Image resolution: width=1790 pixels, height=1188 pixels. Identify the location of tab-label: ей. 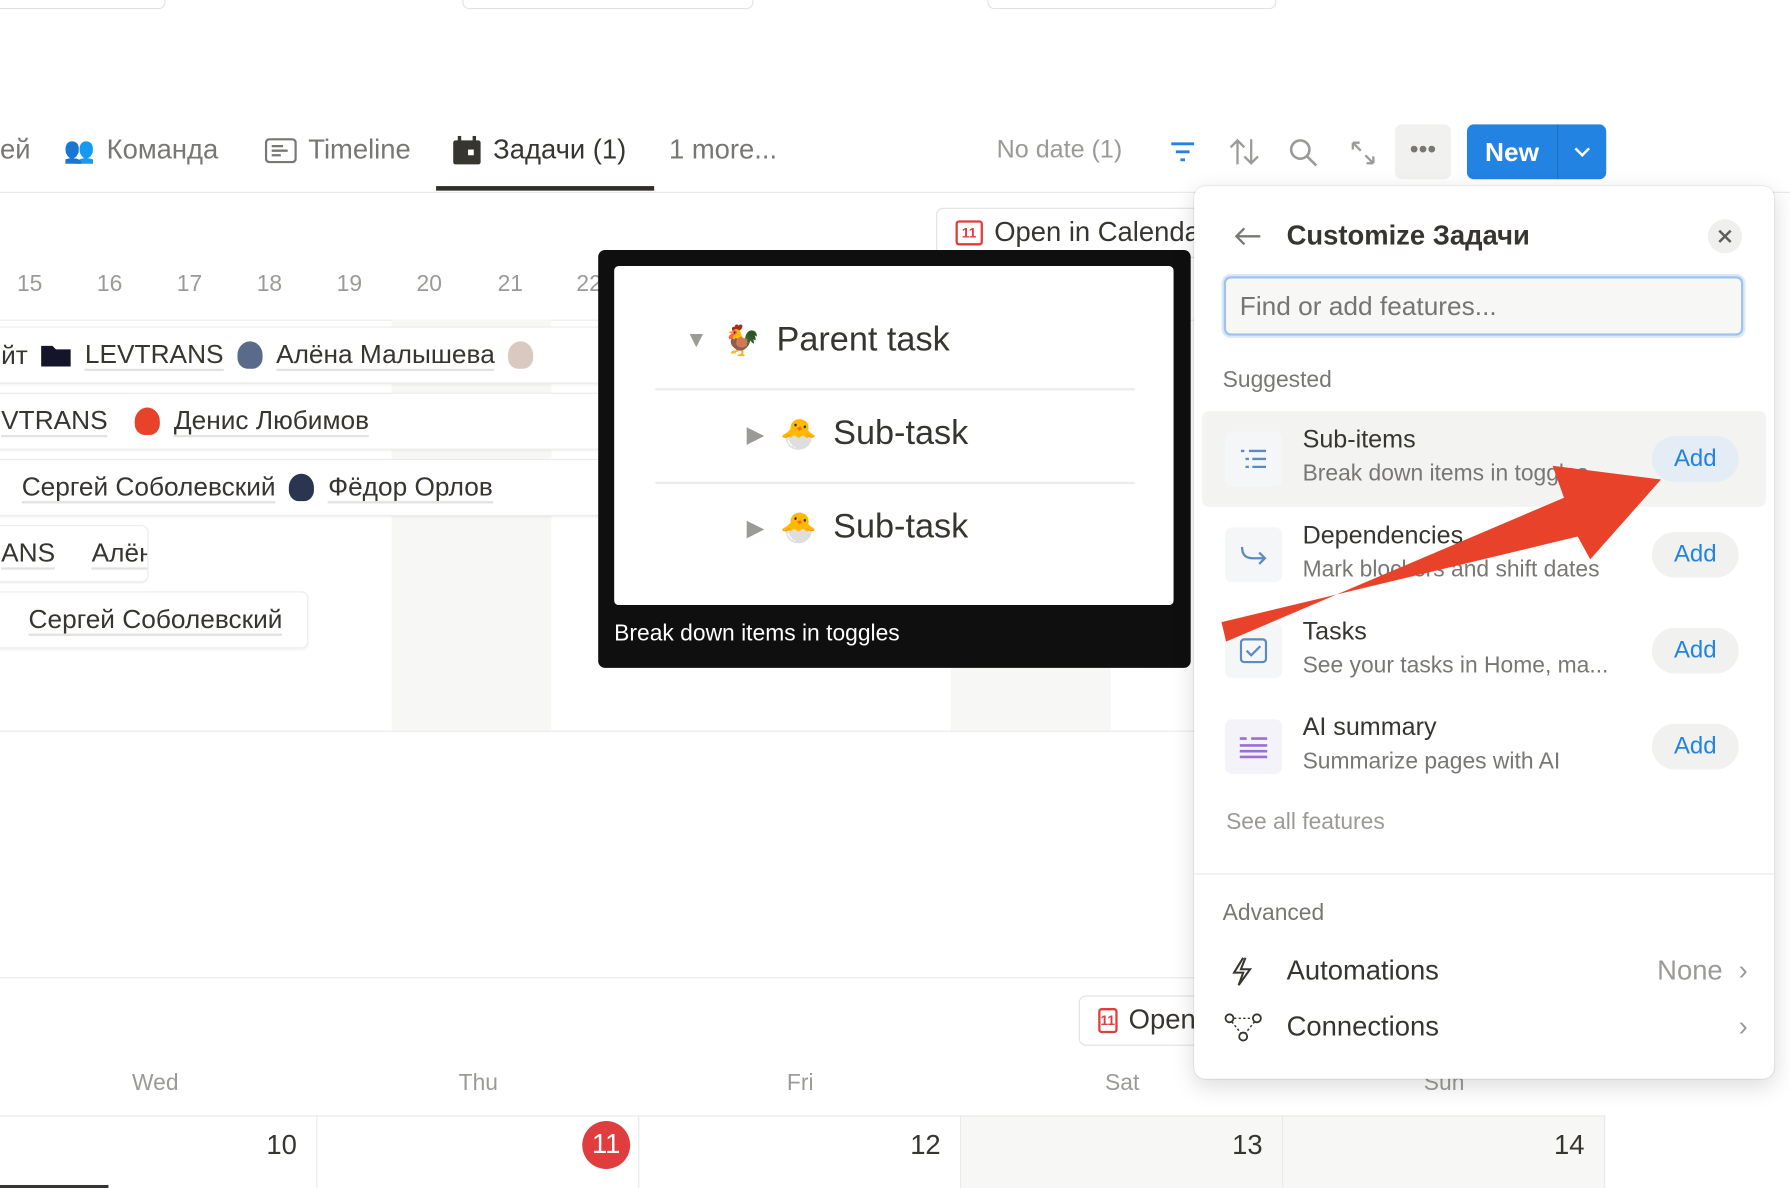
(15, 150).